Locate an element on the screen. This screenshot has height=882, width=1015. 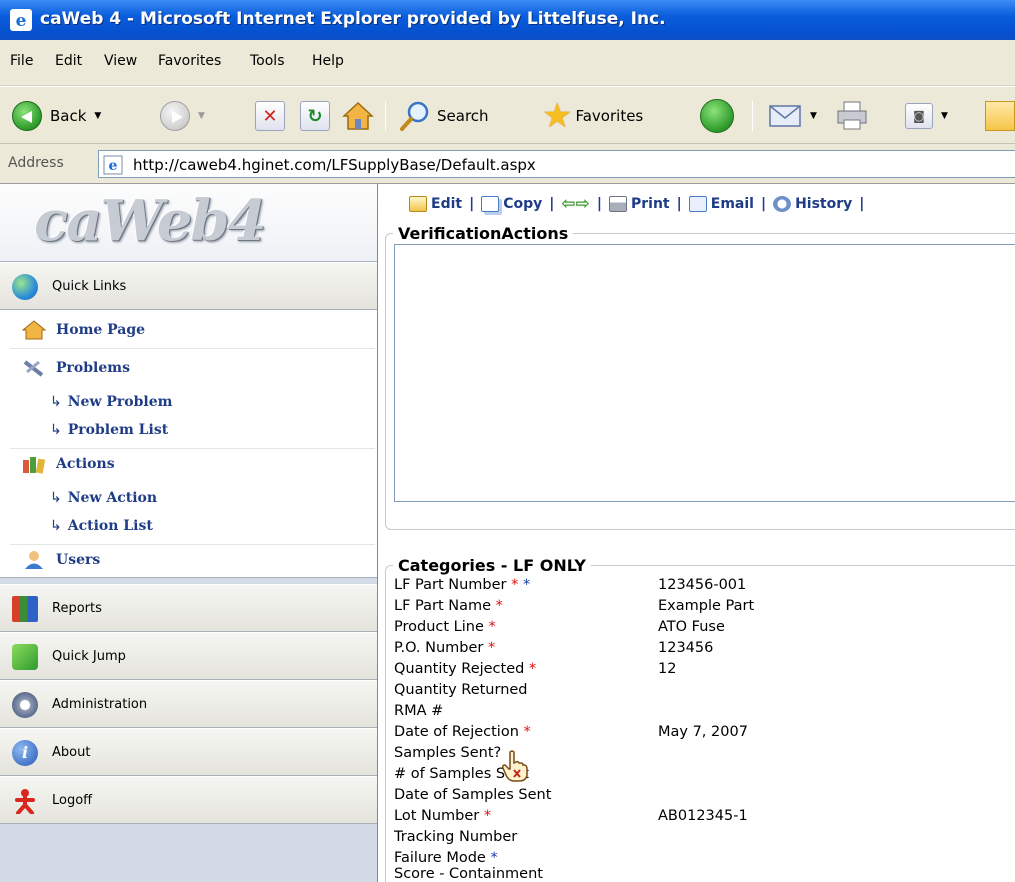
print-button is located at coordinates (852, 116).